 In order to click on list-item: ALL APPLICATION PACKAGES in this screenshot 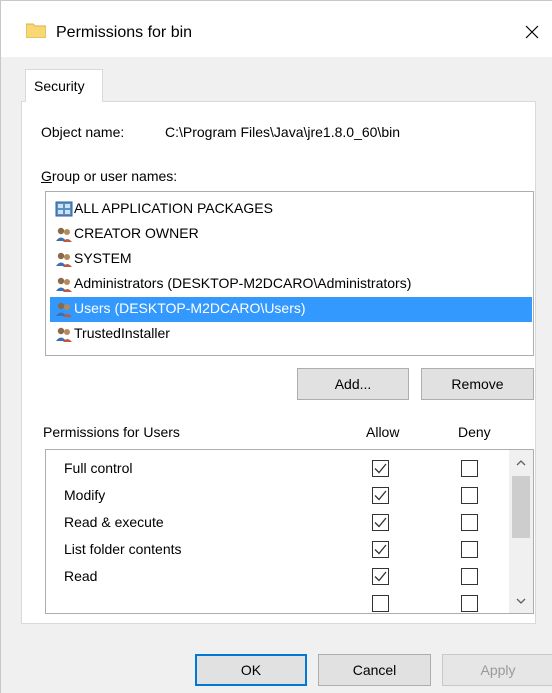, I will do `click(291, 209)`.